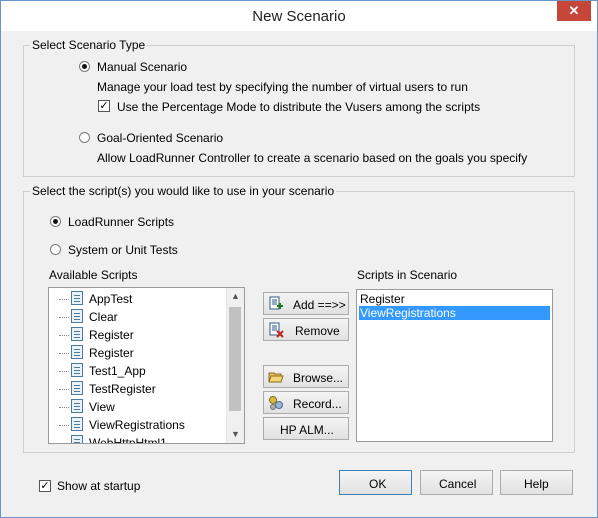 This screenshot has width=598, height=518. I want to click on close-button: ✕, so click(574, 11).